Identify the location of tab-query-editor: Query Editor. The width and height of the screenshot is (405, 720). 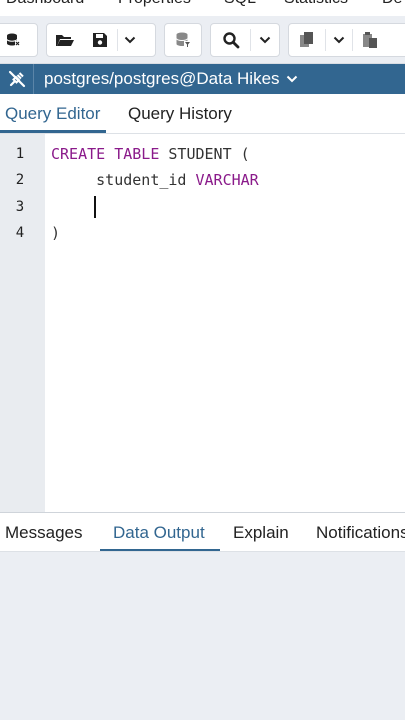
(52, 114).